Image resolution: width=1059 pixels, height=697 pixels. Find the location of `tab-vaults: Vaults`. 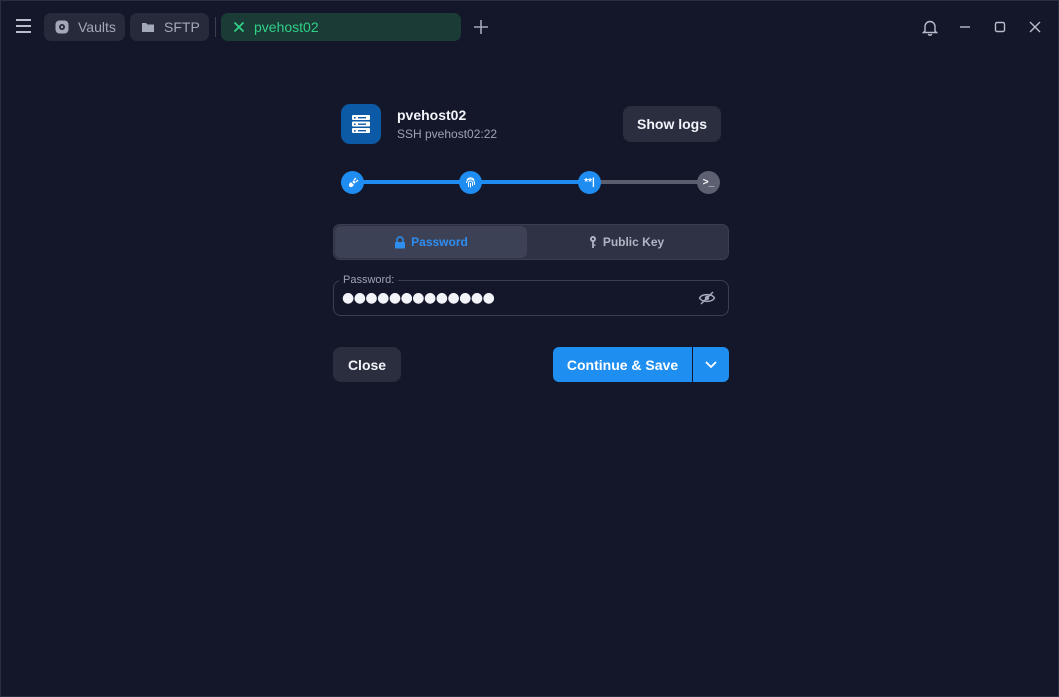

tab-vaults: Vaults is located at coordinates (84, 27).